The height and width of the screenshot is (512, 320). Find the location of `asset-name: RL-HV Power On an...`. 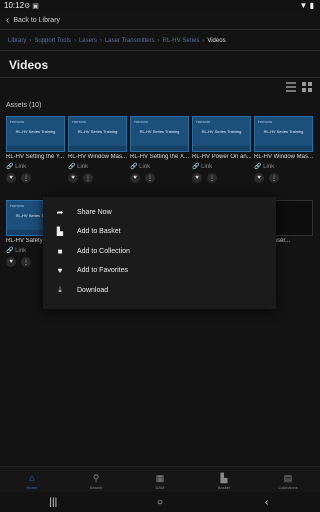

asset-name: RL-HV Power On an... is located at coordinates (221, 157).